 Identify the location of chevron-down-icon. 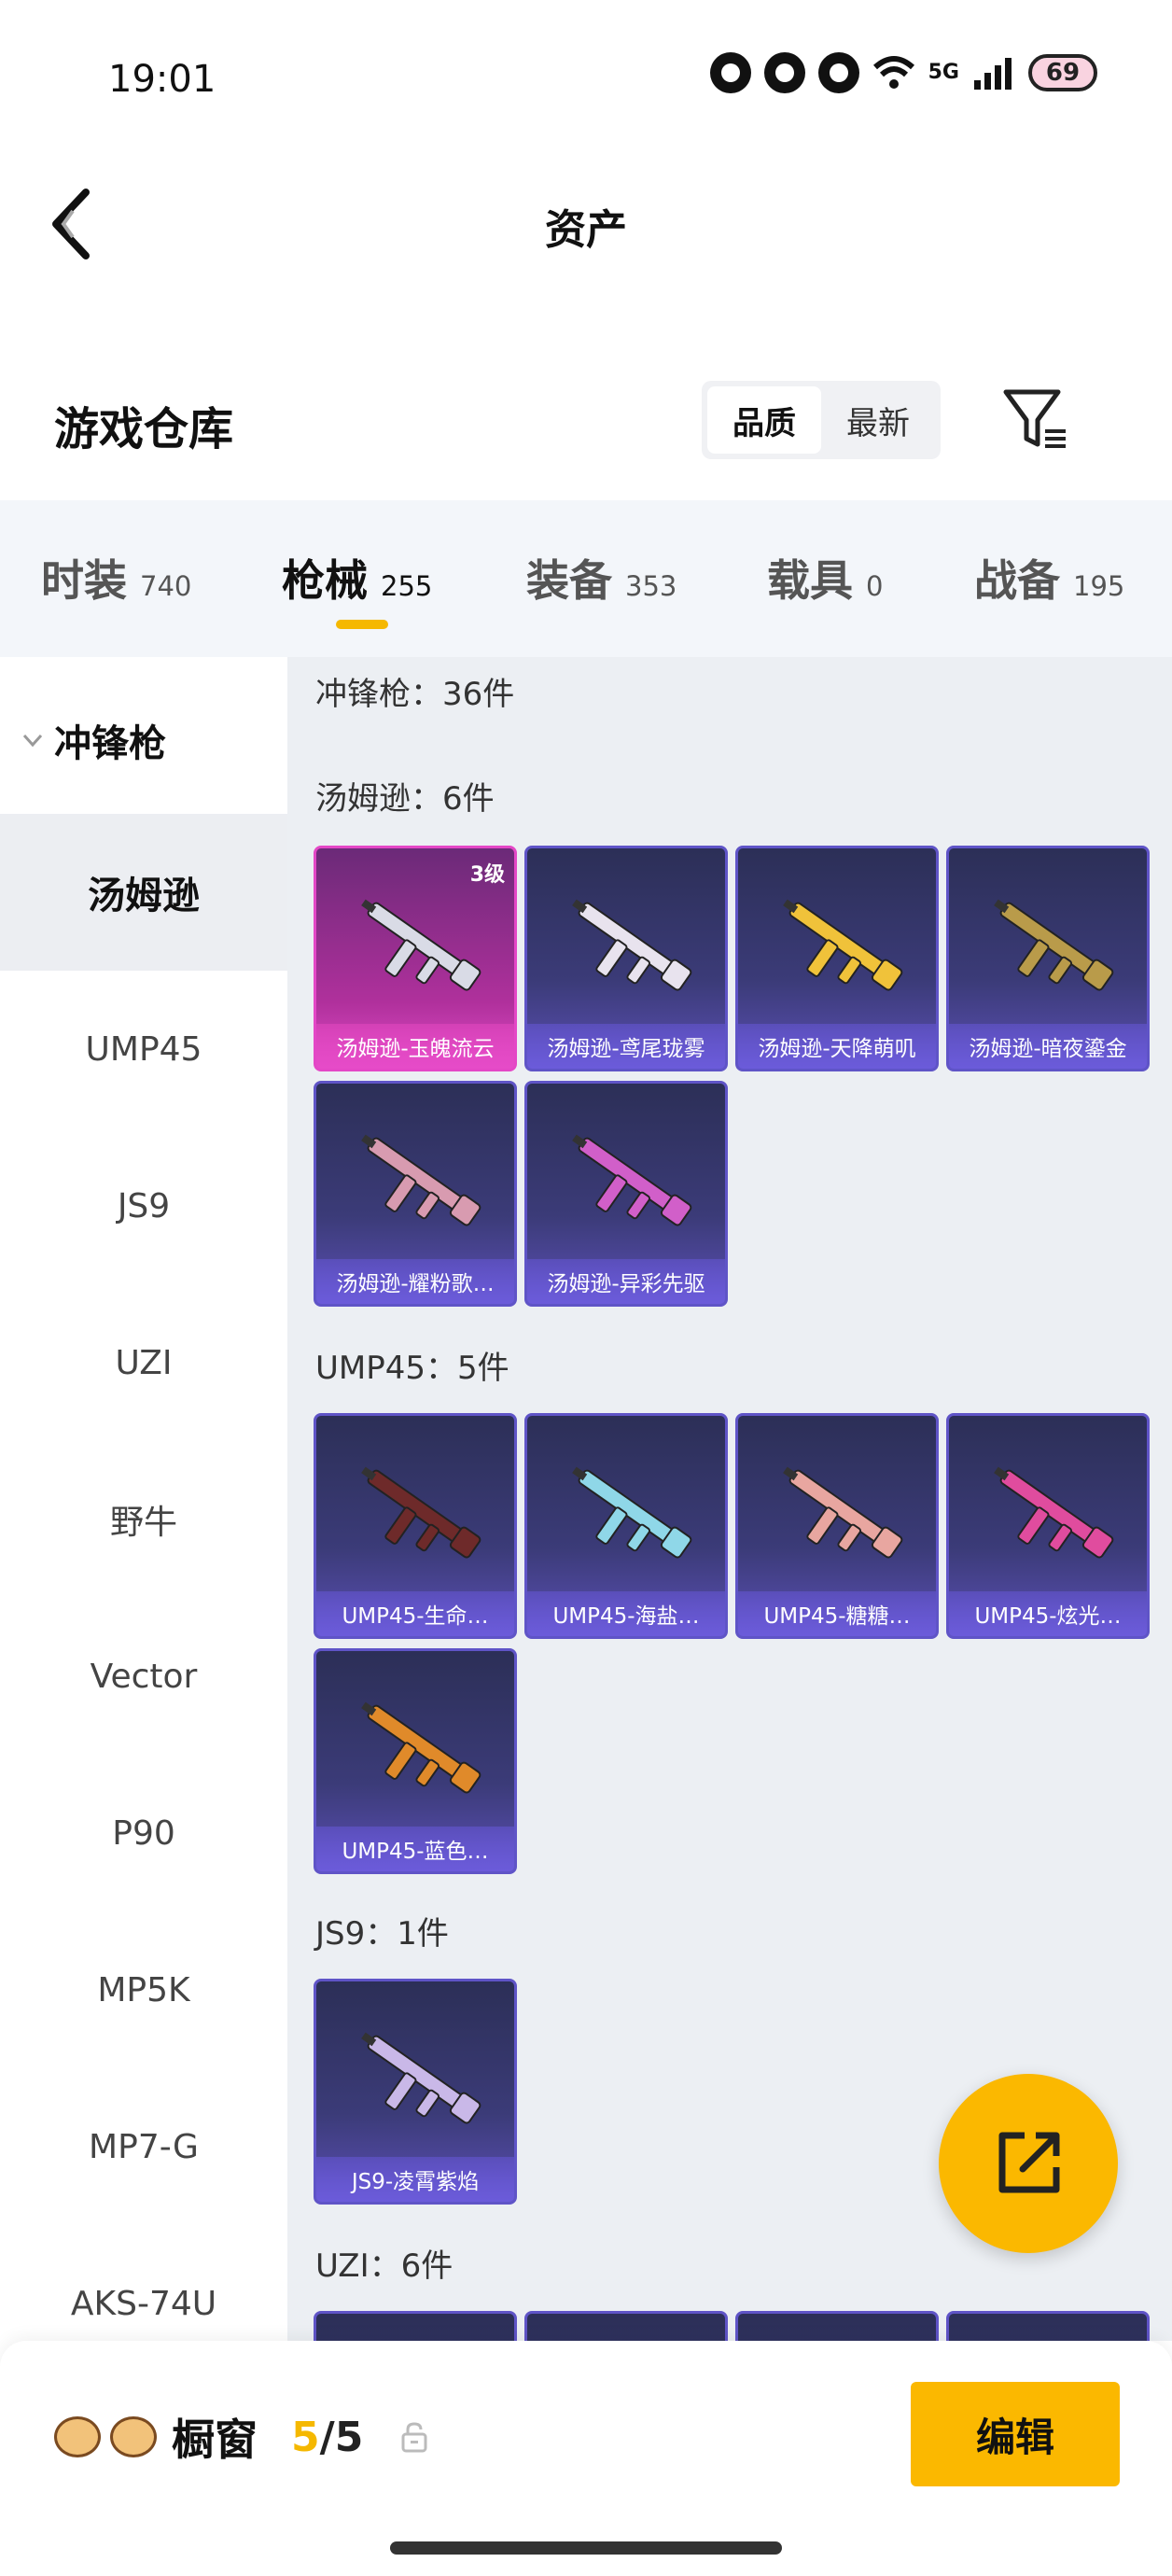
(32, 741).